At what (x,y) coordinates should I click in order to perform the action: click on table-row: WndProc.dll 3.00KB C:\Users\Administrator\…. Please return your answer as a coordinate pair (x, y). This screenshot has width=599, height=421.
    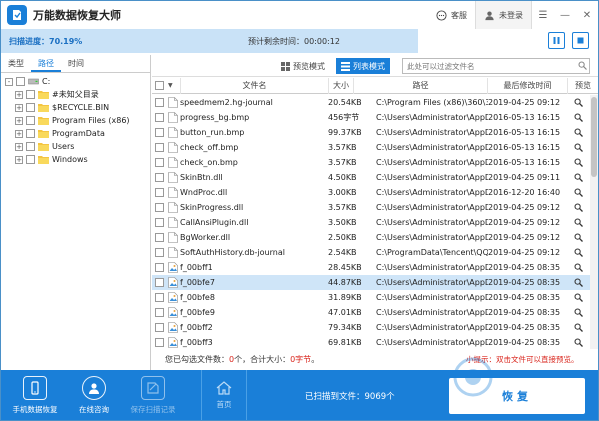
    Looking at the image, I should click on (375, 192).